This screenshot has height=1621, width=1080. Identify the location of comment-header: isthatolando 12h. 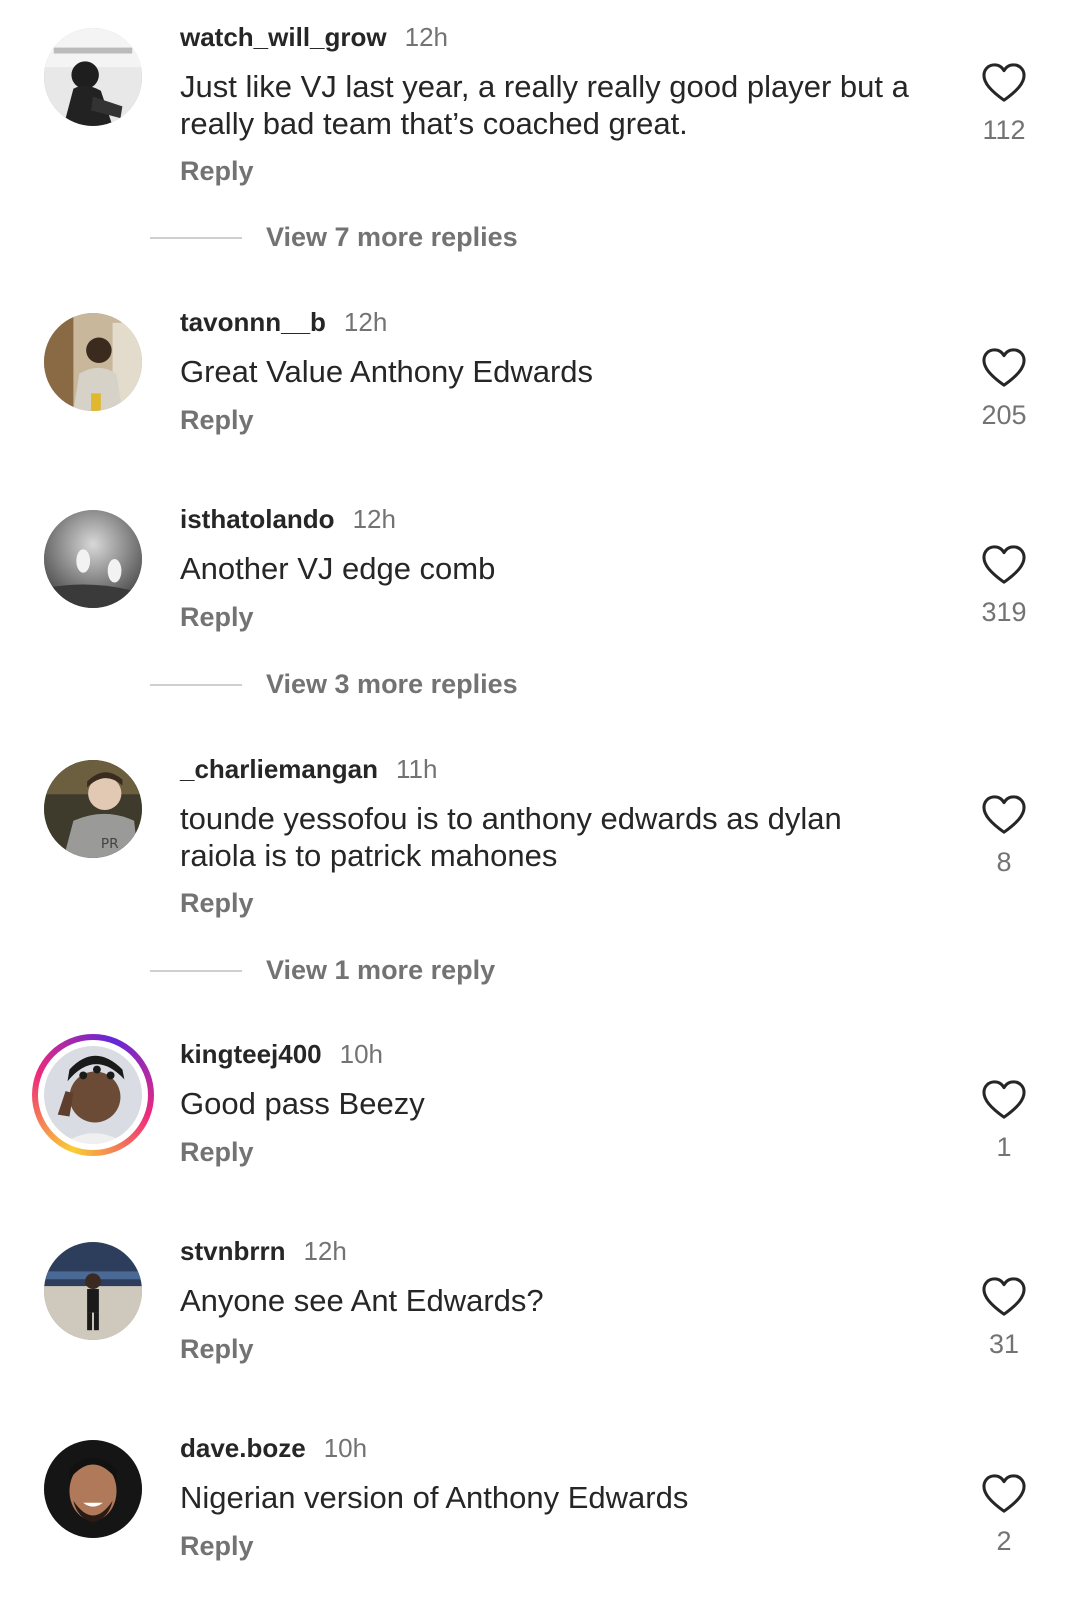
(288, 519).